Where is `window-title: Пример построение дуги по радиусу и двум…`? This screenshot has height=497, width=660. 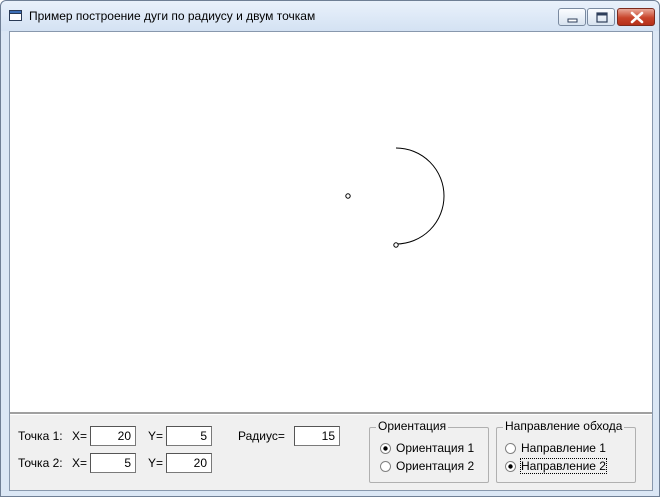
window-title: Пример построение дуги по радиусу и двум… is located at coordinates (172, 16).